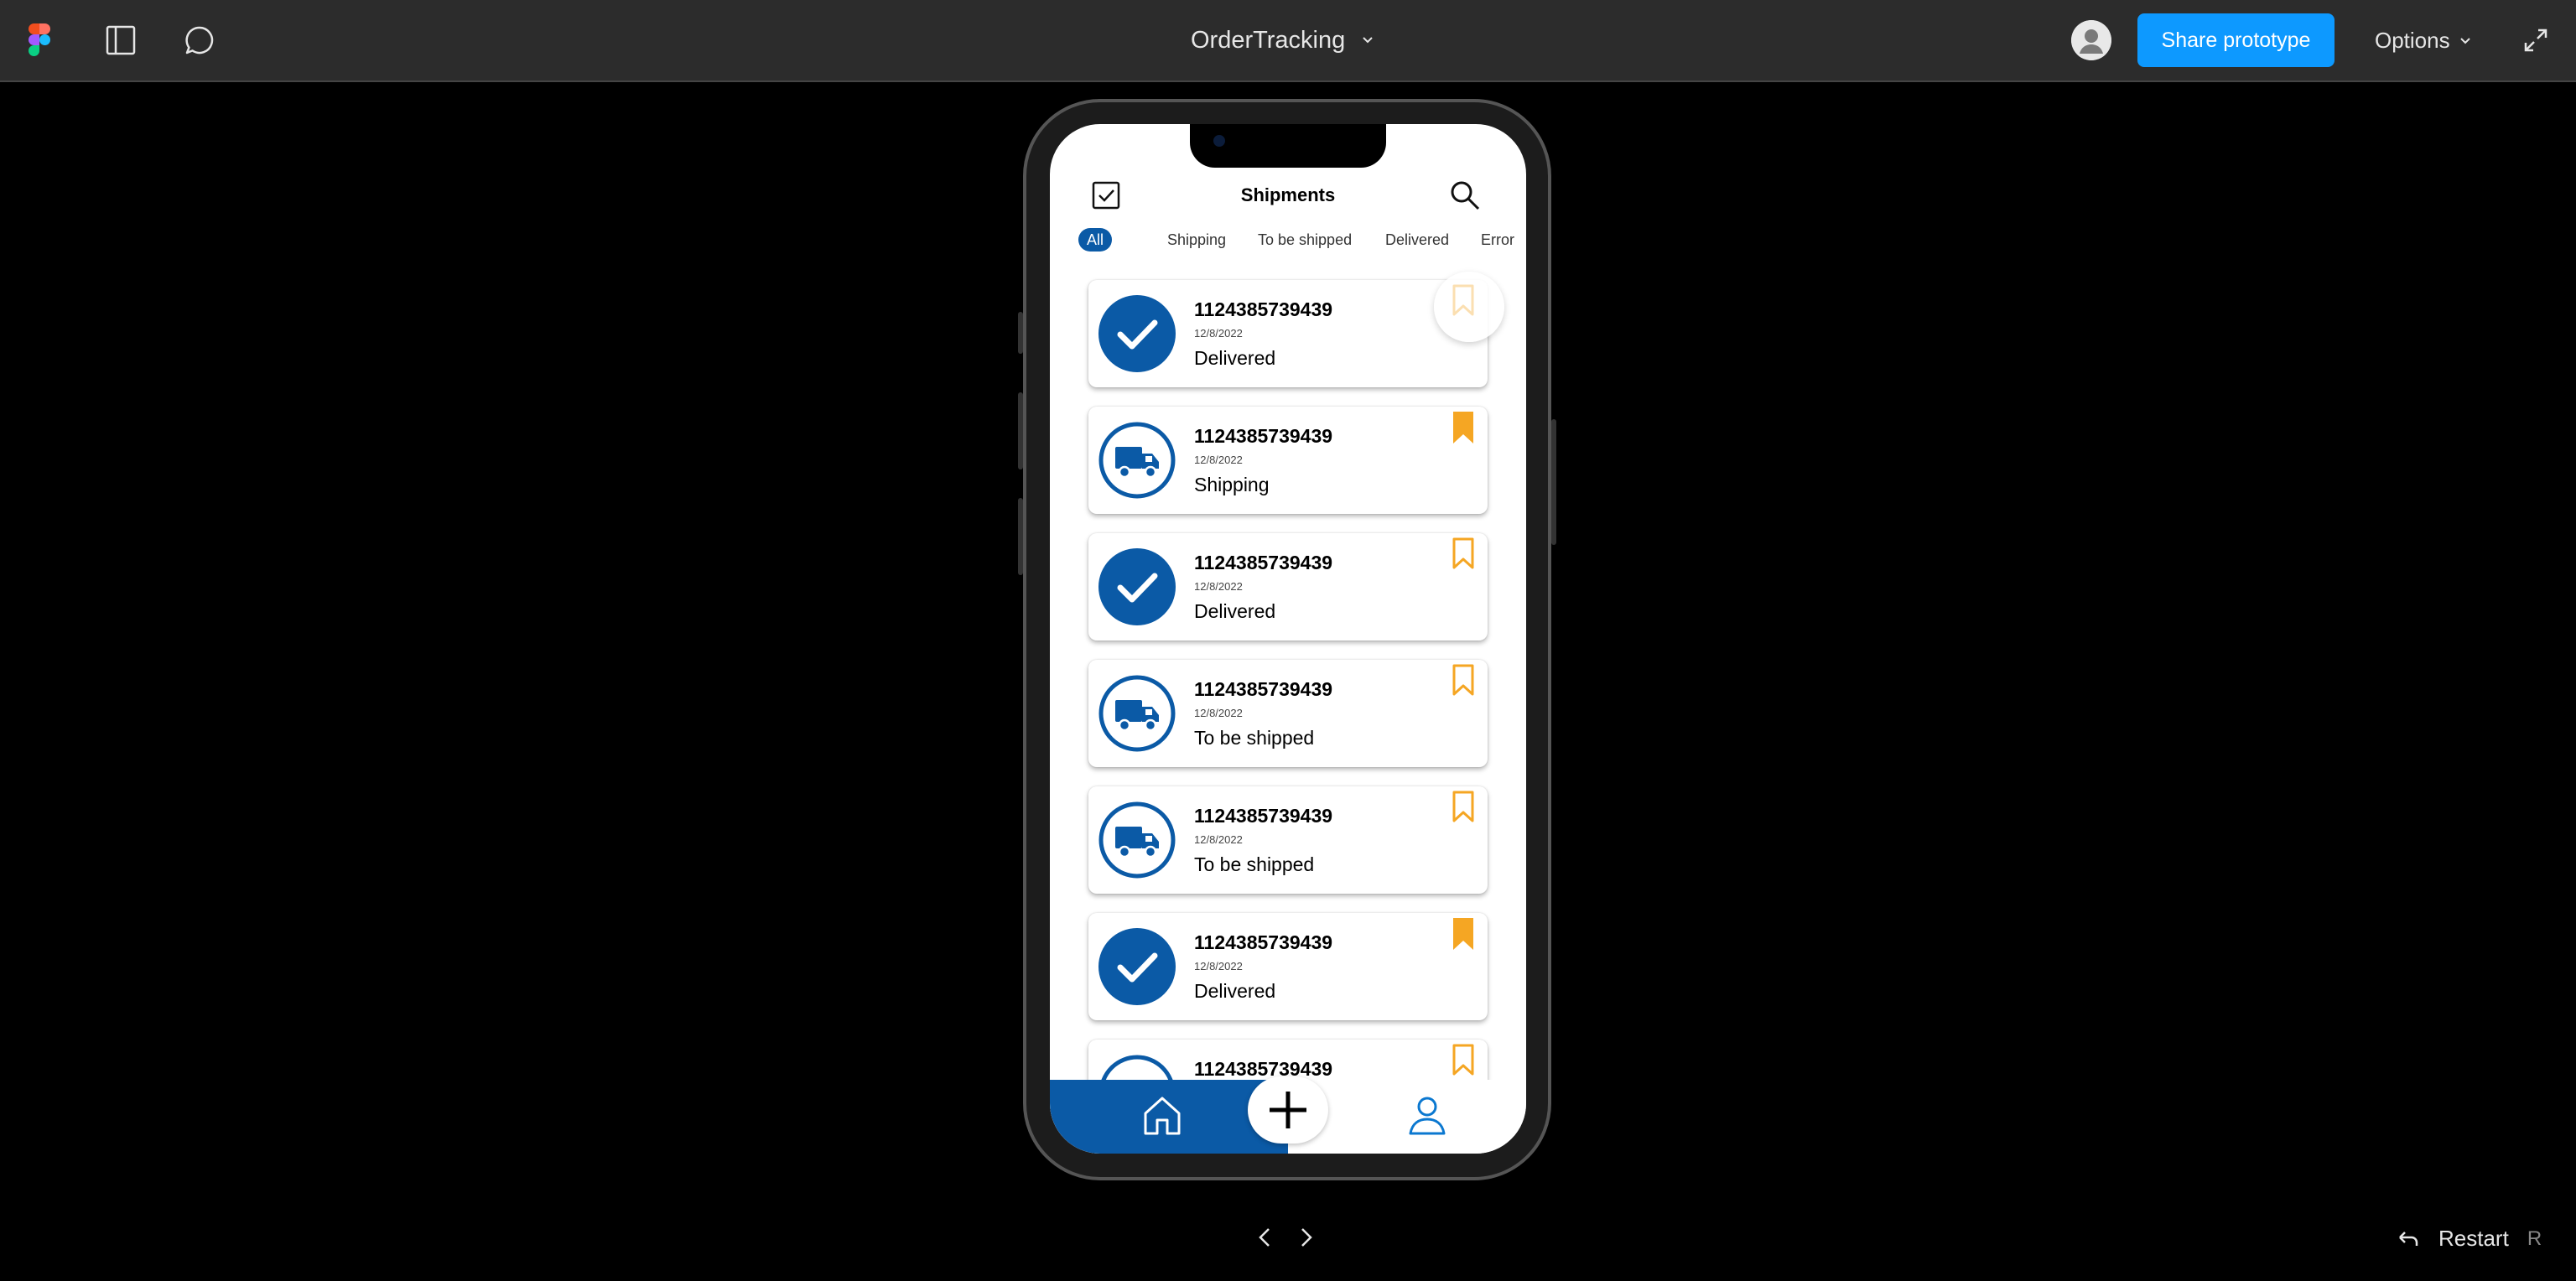 Image resolution: width=2576 pixels, height=1281 pixels. I want to click on prototype-toolbar: OrderTracking Share prototype Options, so click(1288, 41).